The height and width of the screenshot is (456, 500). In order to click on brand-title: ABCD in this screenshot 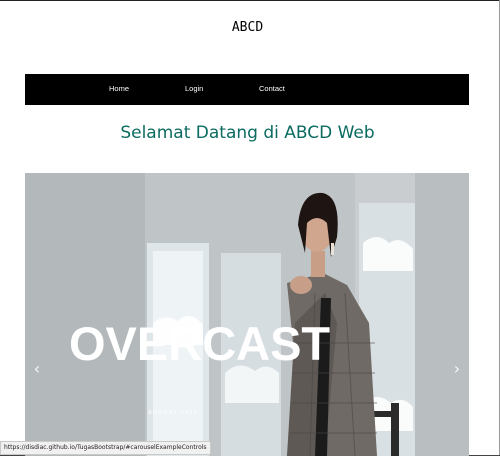, I will do `click(247, 27)`.